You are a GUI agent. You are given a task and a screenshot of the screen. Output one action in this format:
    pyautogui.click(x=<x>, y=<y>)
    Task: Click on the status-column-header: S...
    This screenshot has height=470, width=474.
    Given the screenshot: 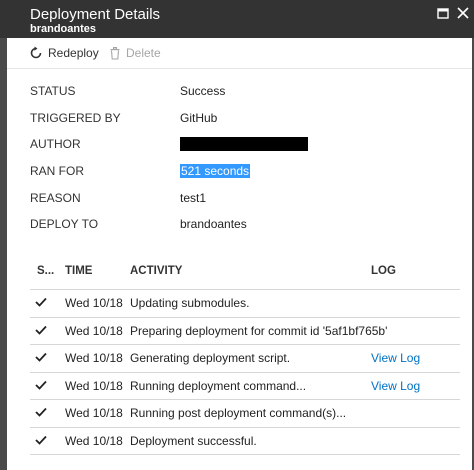 What is the action you would take?
    pyautogui.click(x=45, y=271)
    